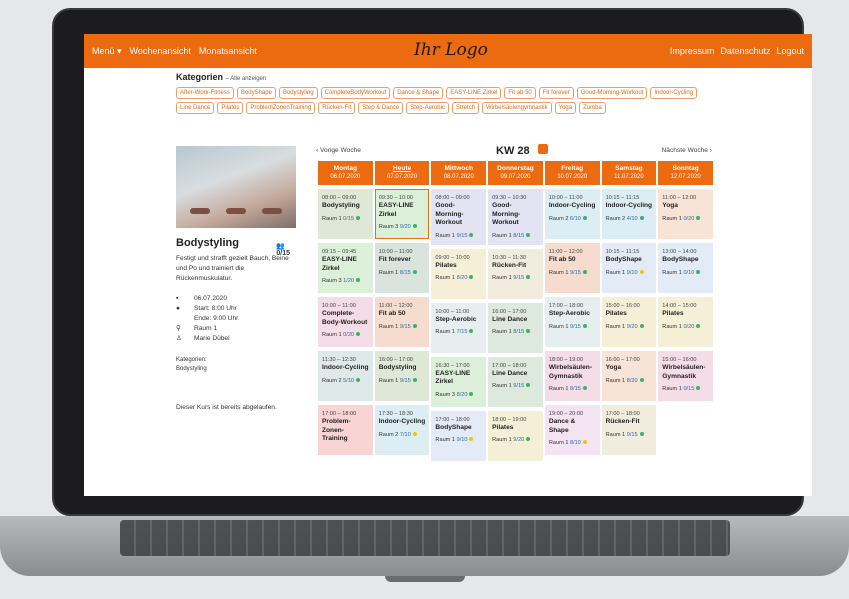 Image resolution: width=849 pixels, height=599 pixels. What do you see at coordinates (629, 322) in the screenshot?
I see `course-event-card: 15:00 – 16:00 Pilates Raum 1 9/20` at bounding box center [629, 322].